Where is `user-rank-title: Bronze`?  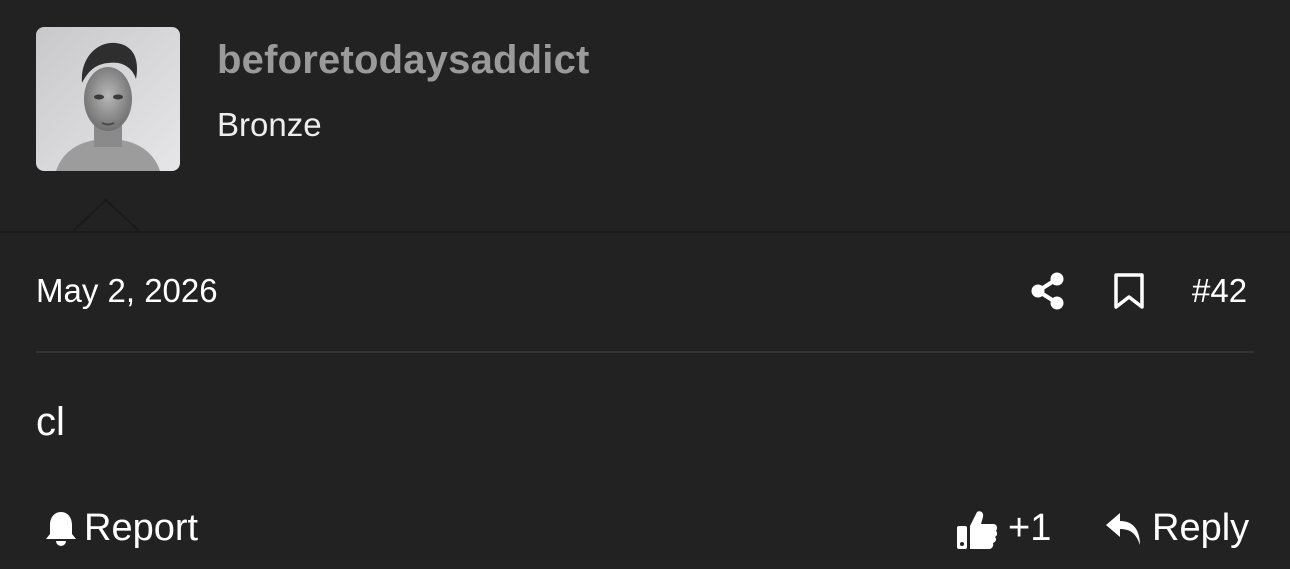 user-rank-title: Bronze is located at coordinates (269, 124).